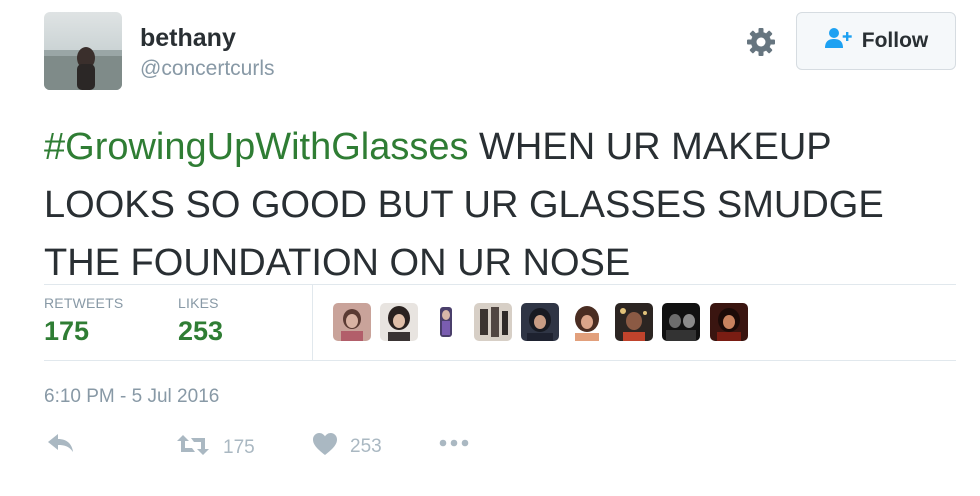  What do you see at coordinates (325, 447) in the screenshot?
I see `heart-icon` at bounding box center [325, 447].